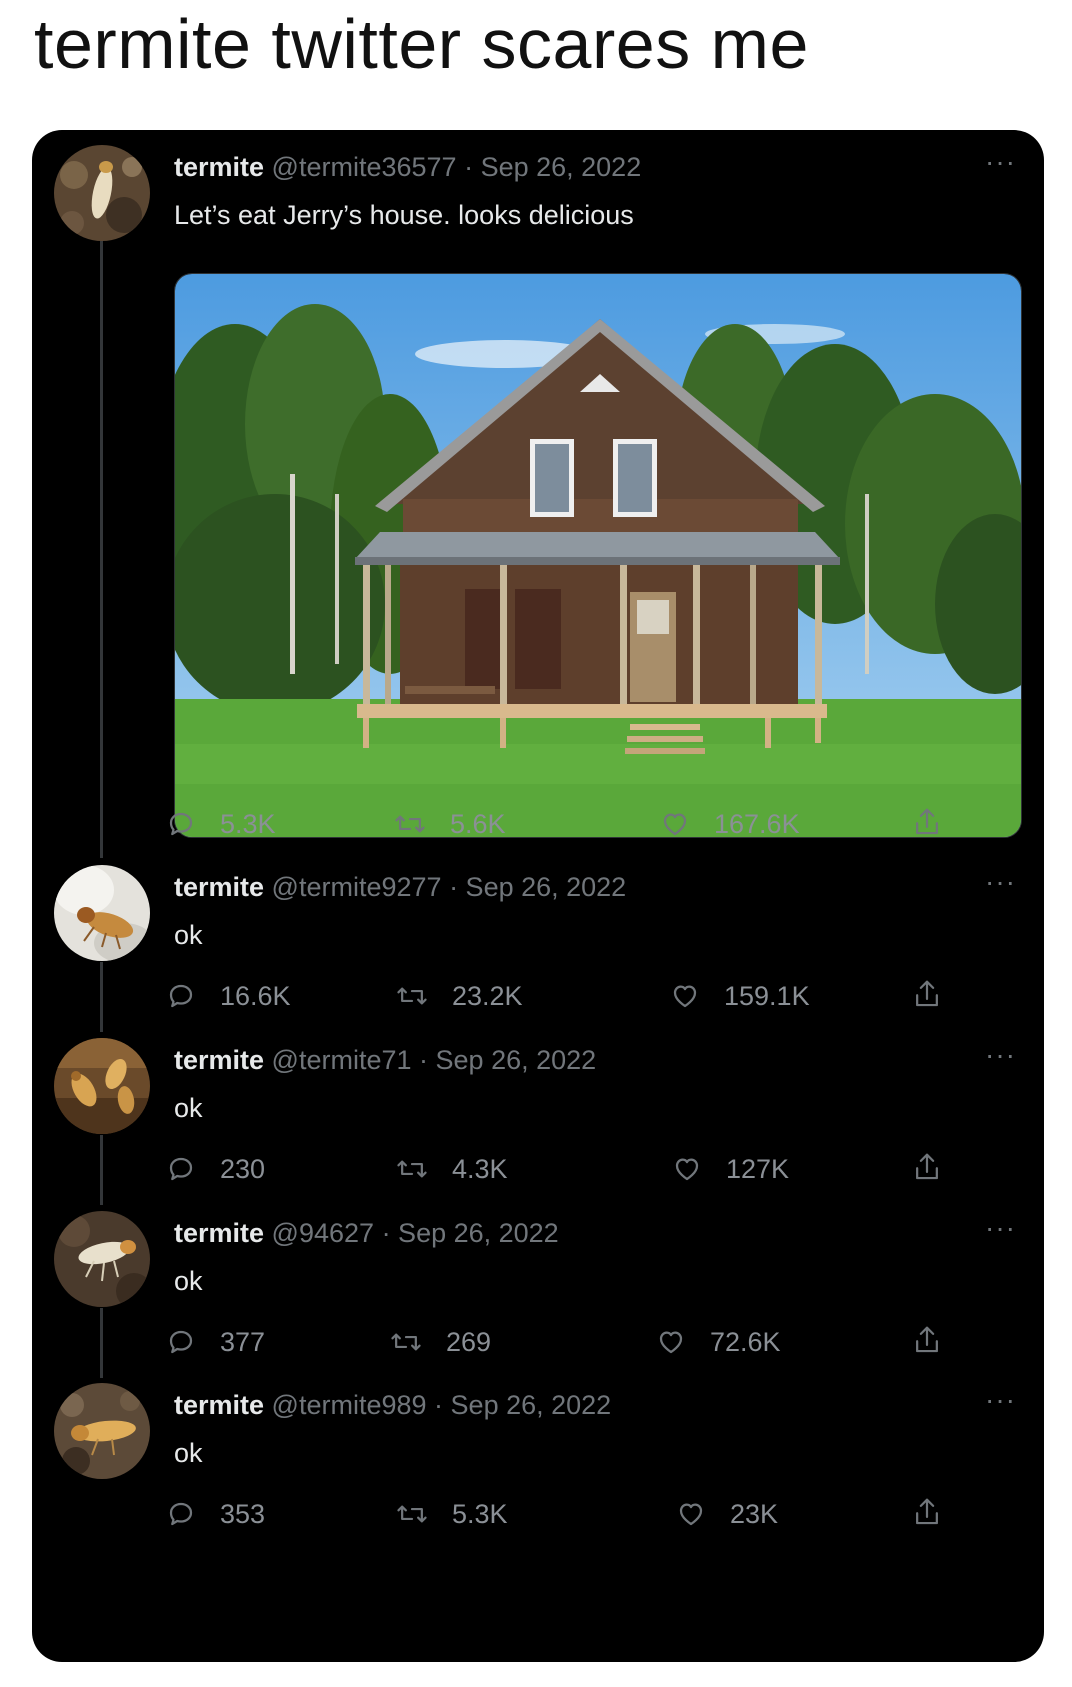 This screenshot has height=1687, width=1072. I want to click on like-button: 127K, so click(730, 1169).